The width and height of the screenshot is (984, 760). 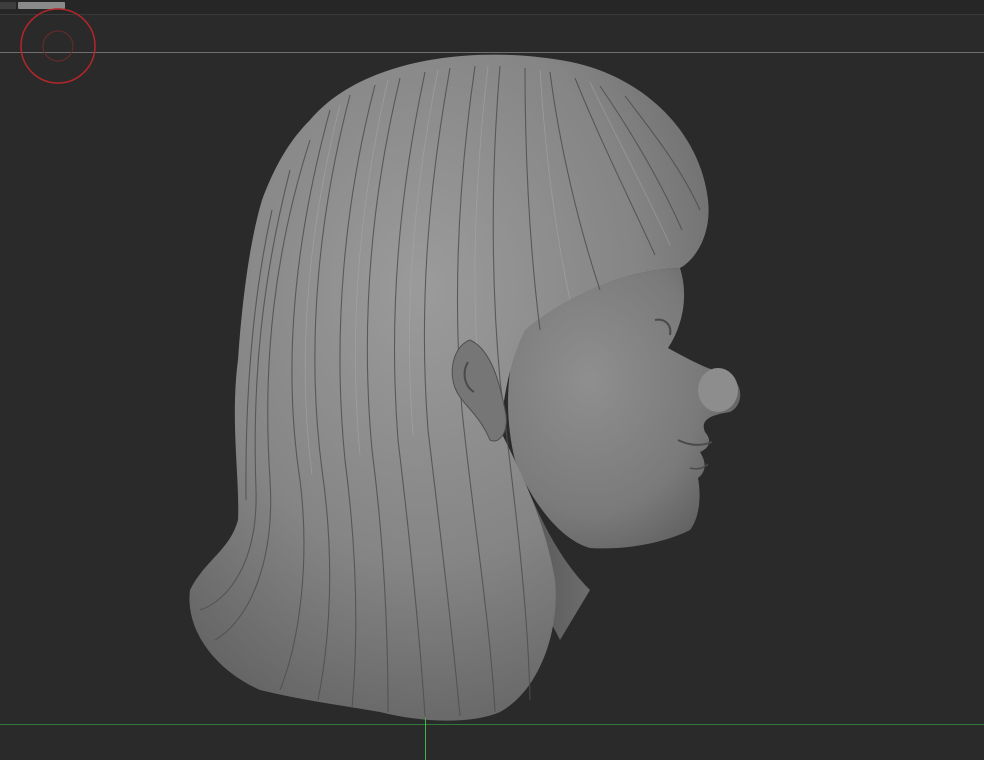 I want to click on nose-highlight, so click(x=718, y=390).